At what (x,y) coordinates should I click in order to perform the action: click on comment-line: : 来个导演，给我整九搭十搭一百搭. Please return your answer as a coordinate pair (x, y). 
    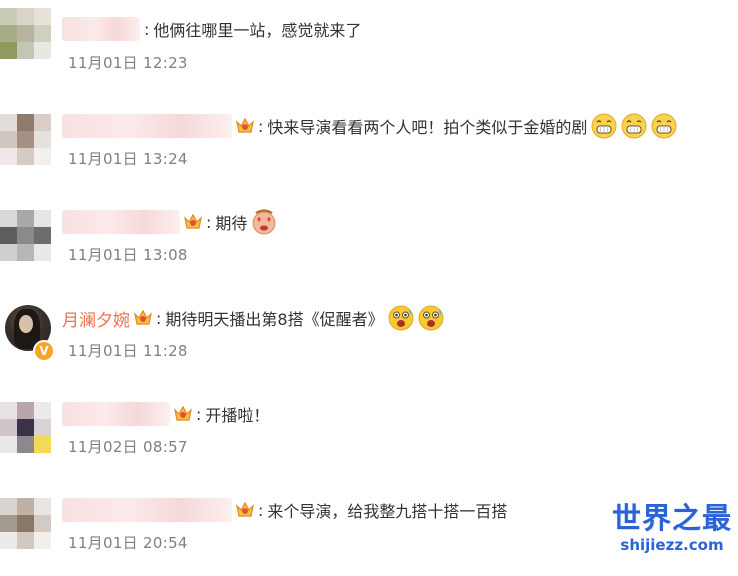
    Looking at the image, I should click on (284, 510).